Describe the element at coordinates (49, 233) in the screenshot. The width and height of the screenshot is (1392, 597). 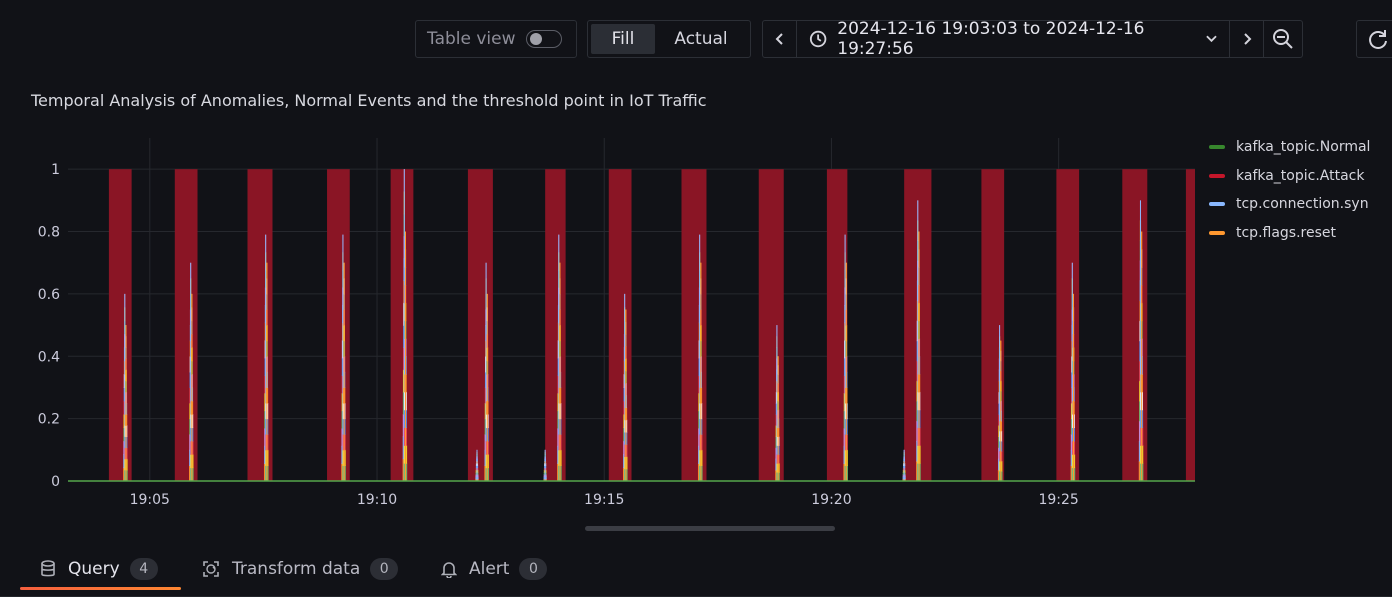
I see `y-tick-label: 0.8` at that location.